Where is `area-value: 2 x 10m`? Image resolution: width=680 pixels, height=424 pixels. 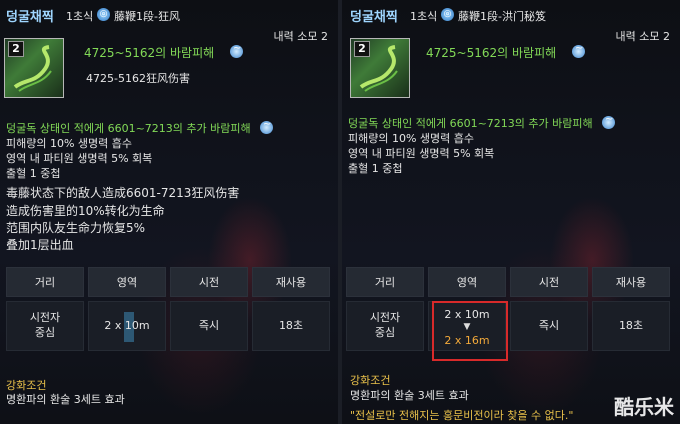
area-value: 2 x 10m is located at coordinates (127, 326).